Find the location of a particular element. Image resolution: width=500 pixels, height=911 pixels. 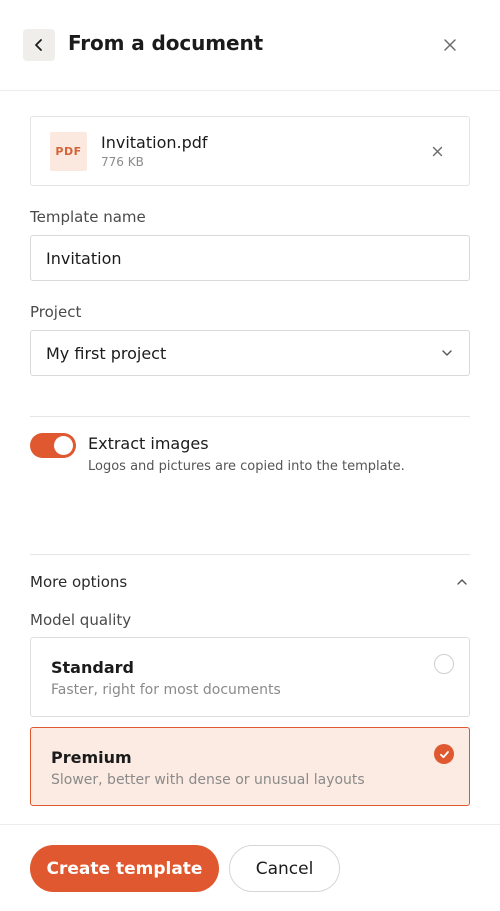

template-name-input is located at coordinates (250, 258).